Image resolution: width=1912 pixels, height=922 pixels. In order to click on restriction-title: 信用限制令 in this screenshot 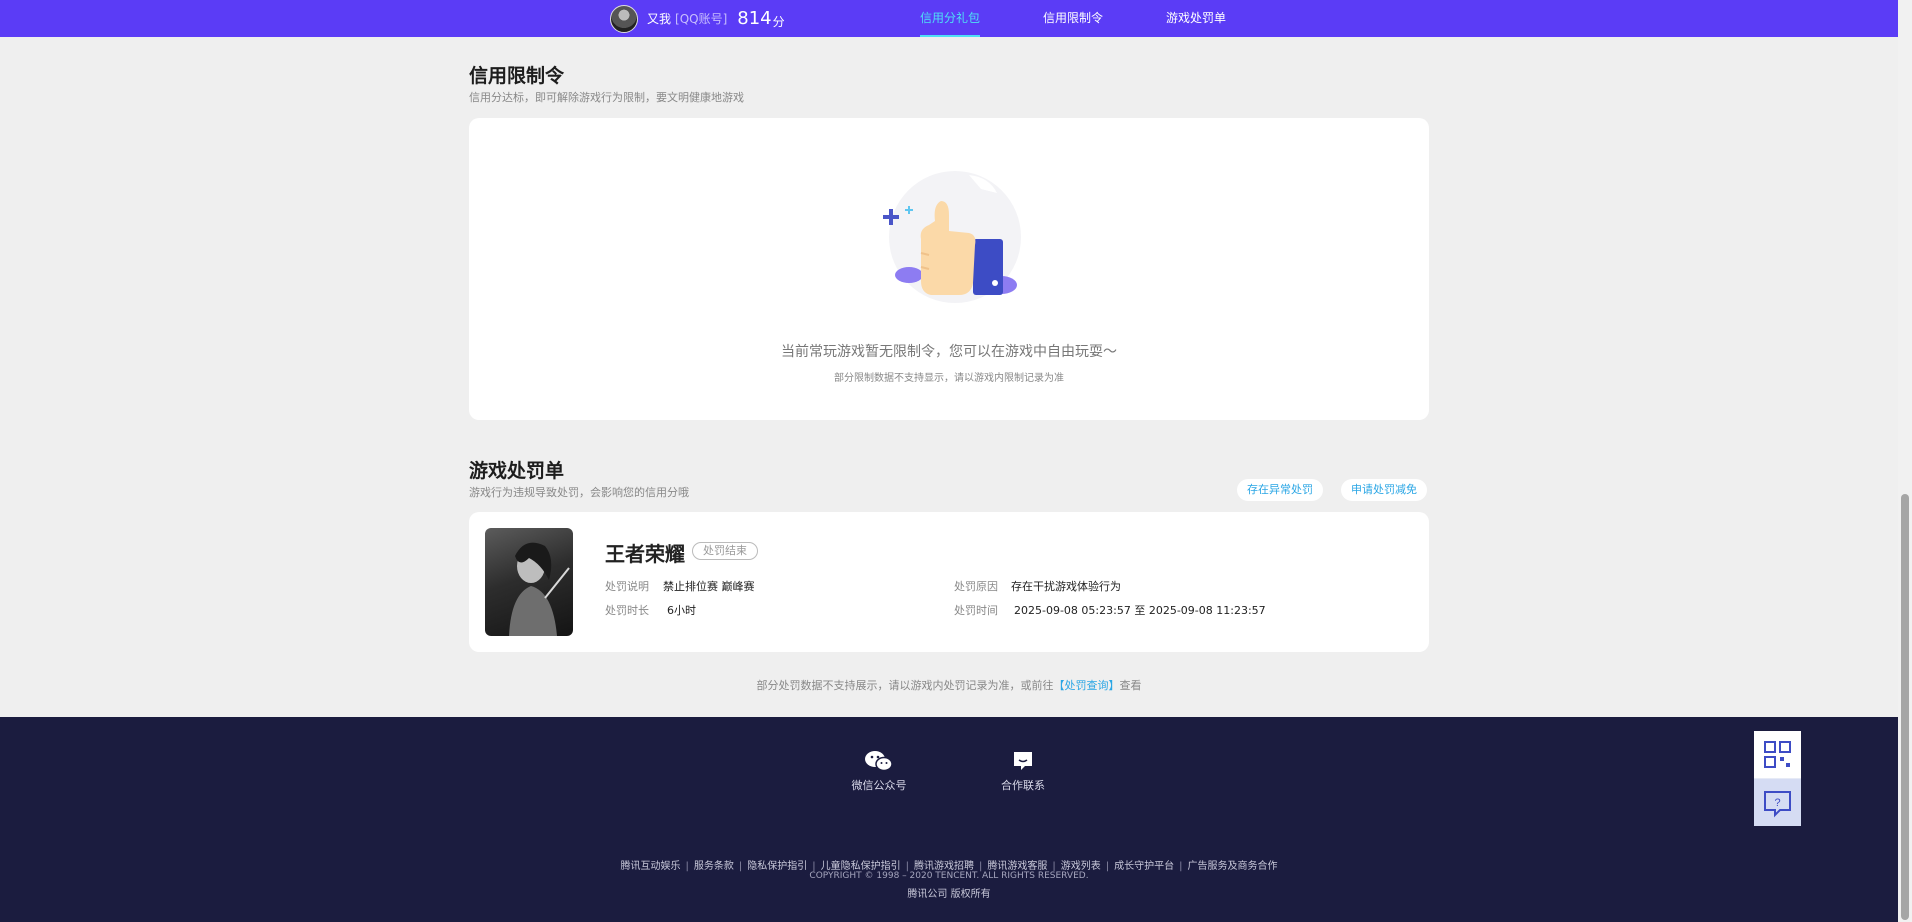, I will do `click(517, 76)`.